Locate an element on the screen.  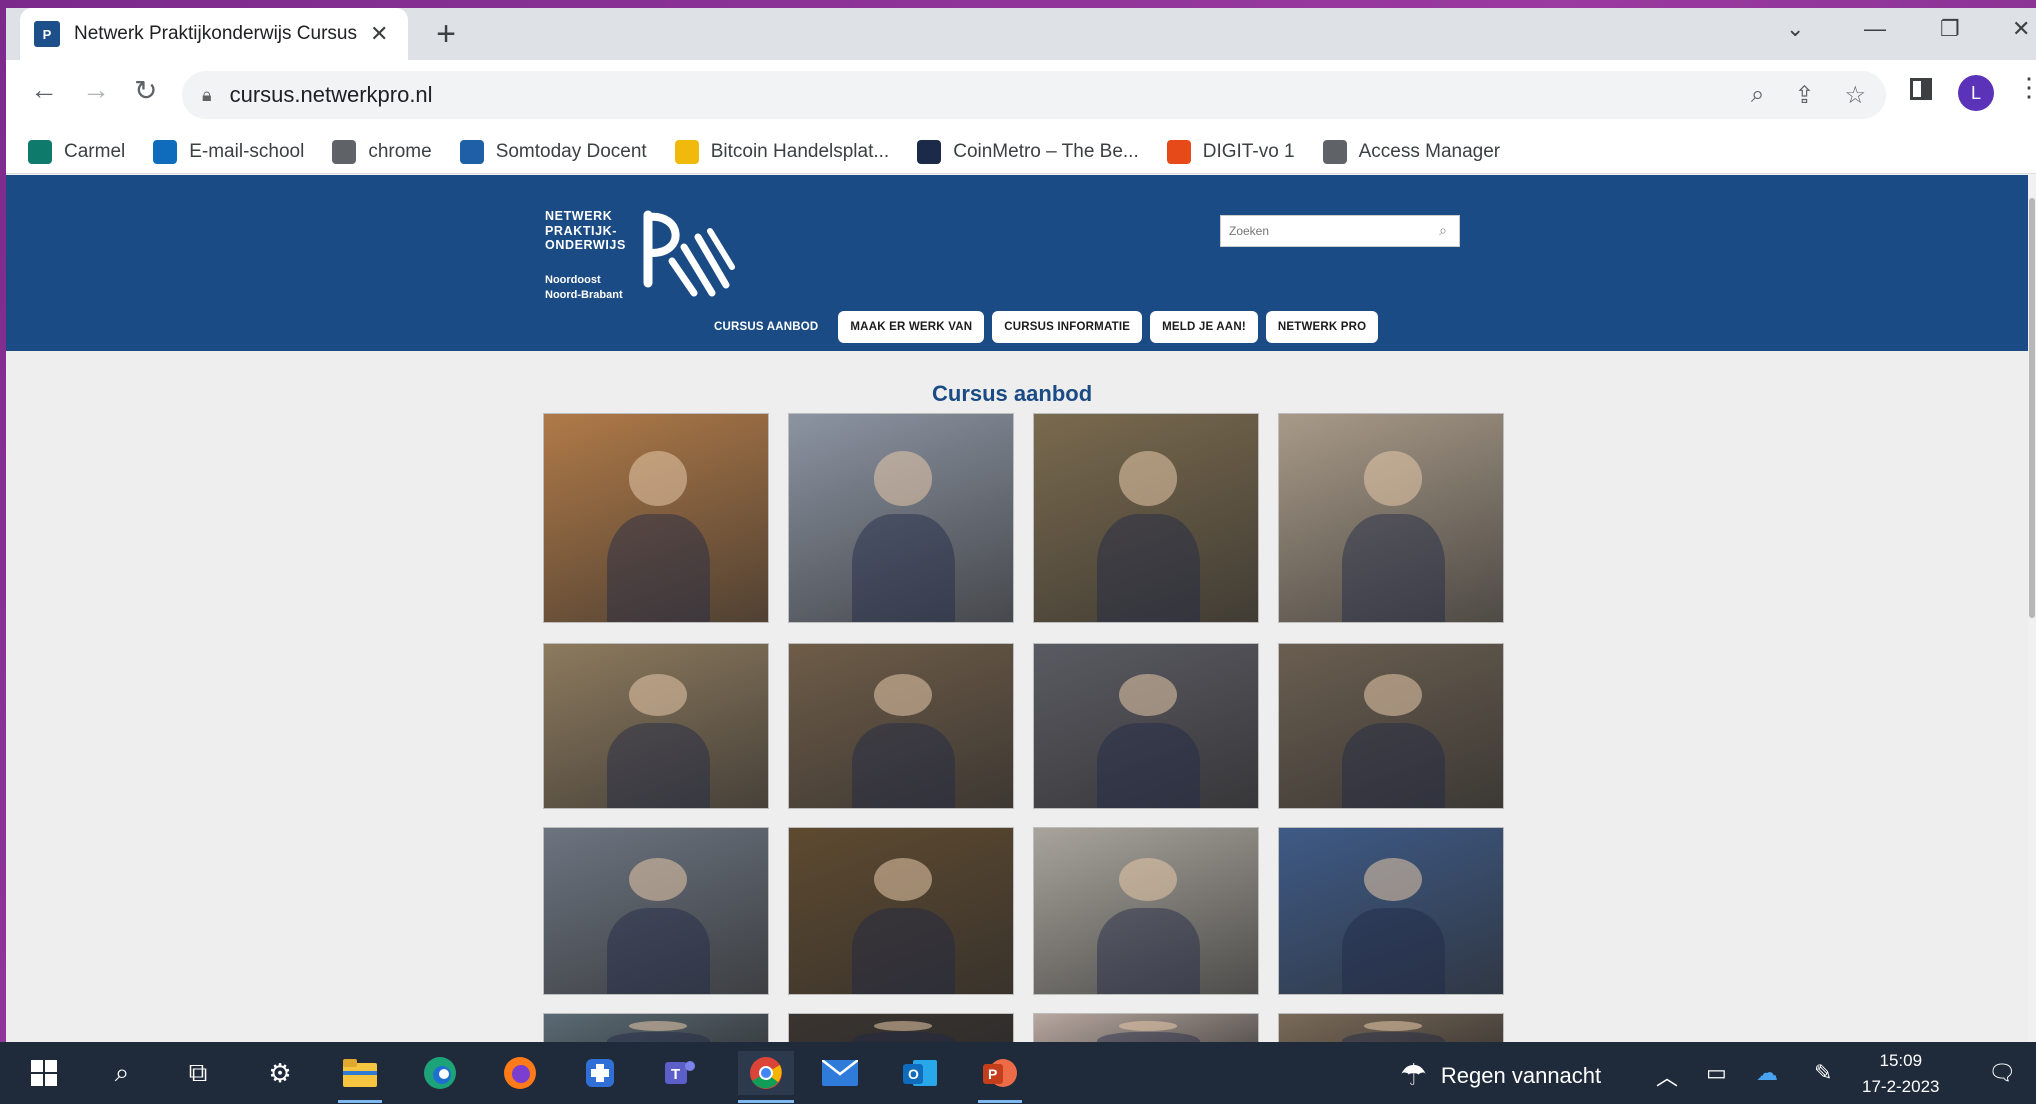
restore-button: ❐ is located at coordinates (1950, 29).